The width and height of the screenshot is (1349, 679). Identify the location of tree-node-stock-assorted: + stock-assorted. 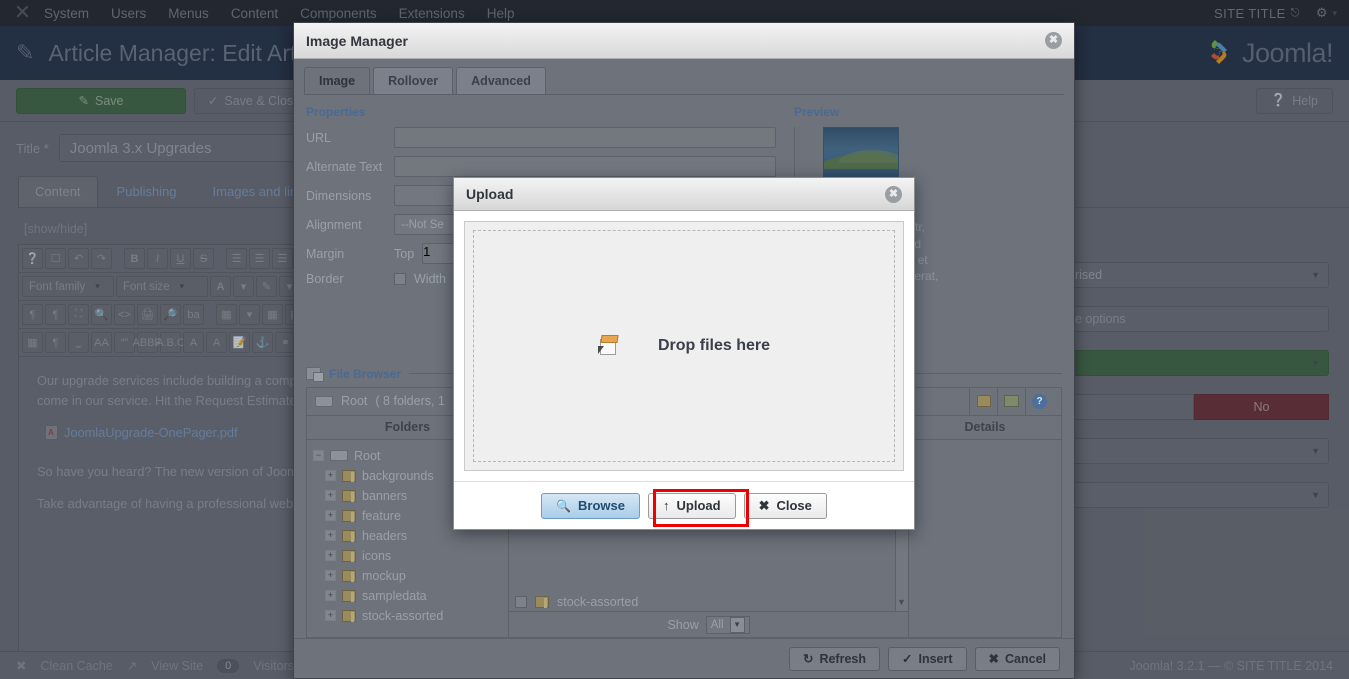
(407, 616).